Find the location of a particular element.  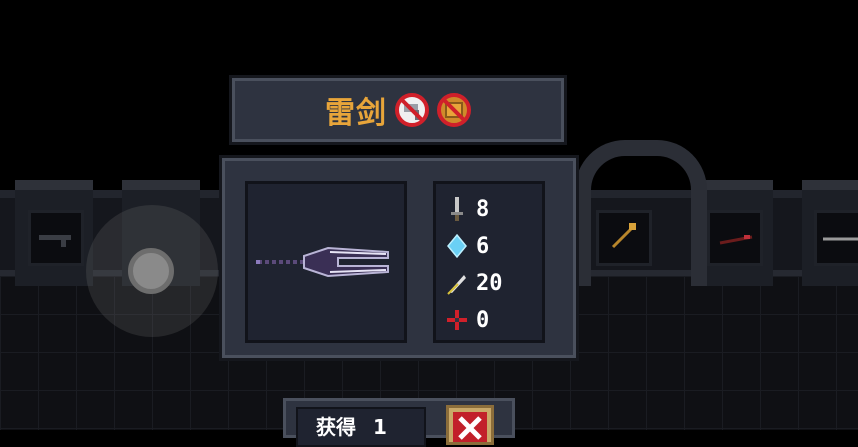

weapon-name: 雷剑 is located at coordinates (356, 113).